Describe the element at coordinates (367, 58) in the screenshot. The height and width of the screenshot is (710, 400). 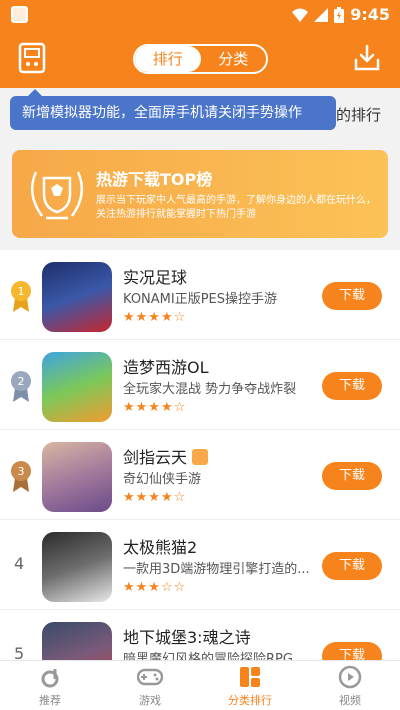
I see `download-manager-icon` at that location.